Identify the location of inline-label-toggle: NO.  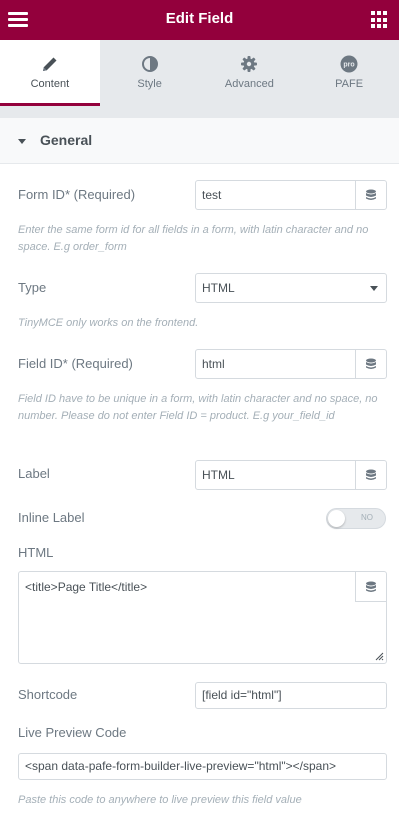
(356, 518).